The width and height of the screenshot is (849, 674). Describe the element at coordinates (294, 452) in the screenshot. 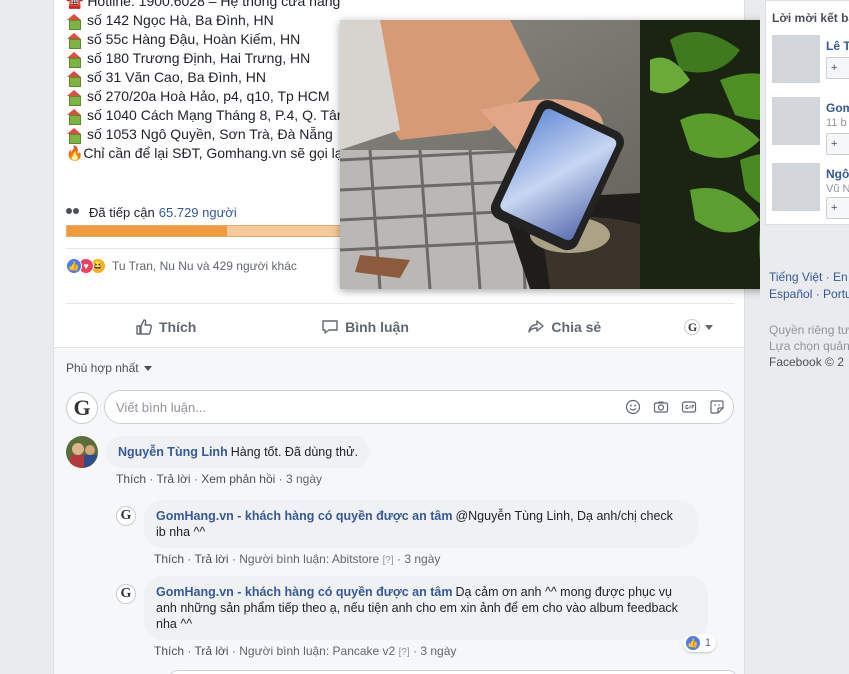

I see `comment-text: Hàng tốt. Đã dùng thử.` at that location.